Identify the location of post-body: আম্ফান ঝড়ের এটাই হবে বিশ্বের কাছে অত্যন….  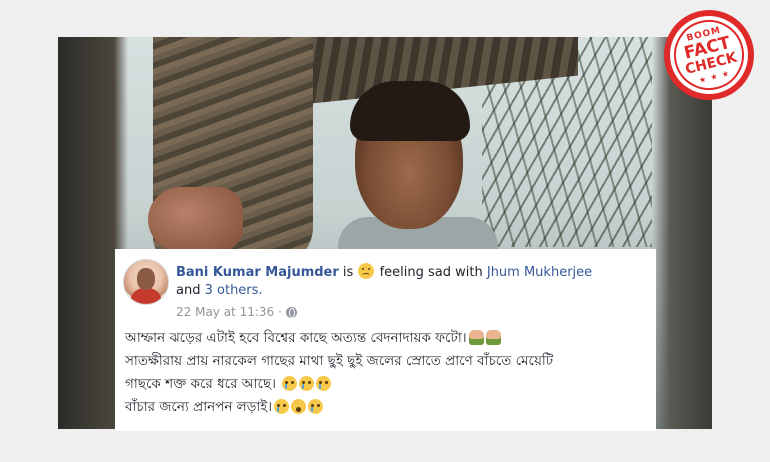
(387, 373).